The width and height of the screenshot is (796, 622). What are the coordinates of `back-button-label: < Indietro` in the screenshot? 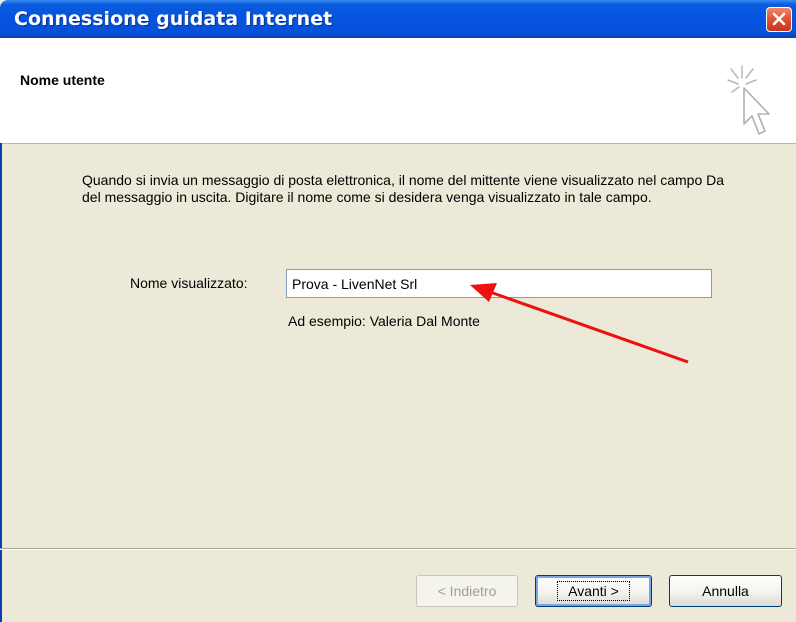 It's located at (467, 591).